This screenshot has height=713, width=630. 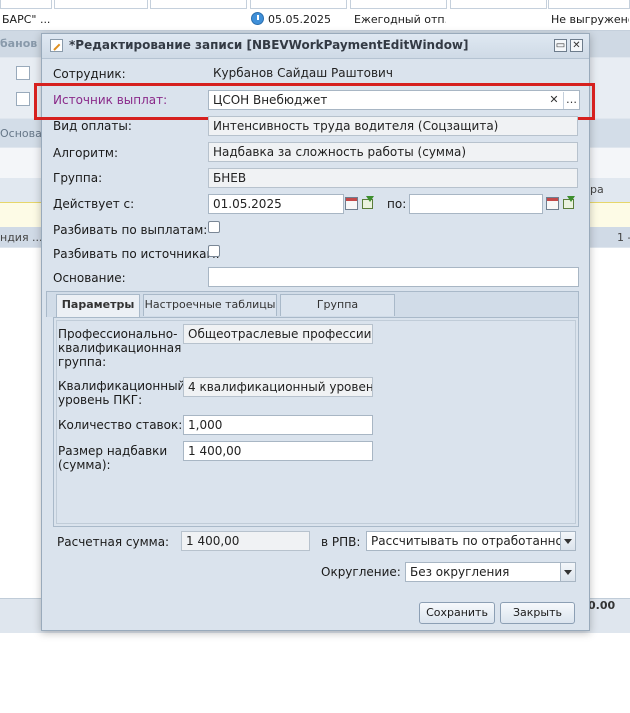 I want to click on rates-count-field: 1,000, so click(x=278, y=425).